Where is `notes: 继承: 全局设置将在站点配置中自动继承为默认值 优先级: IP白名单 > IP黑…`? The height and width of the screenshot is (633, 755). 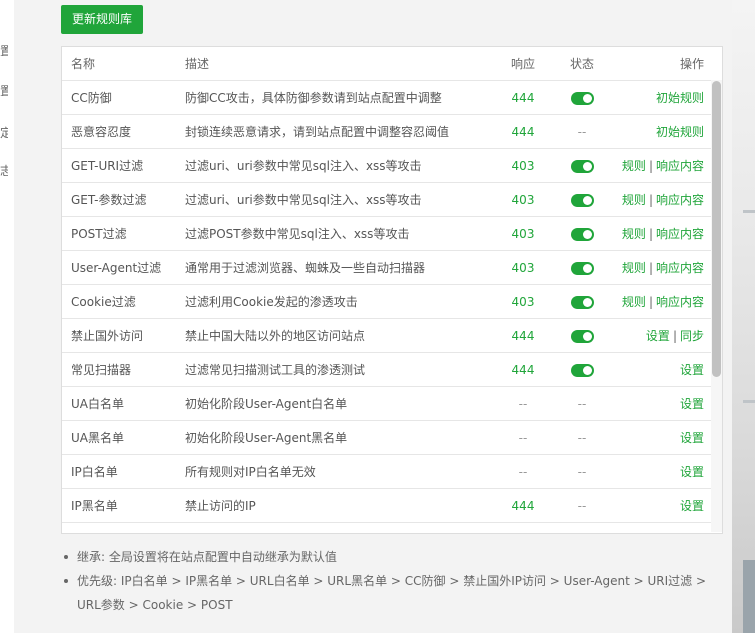 notes: 继承: 全局设置将在站点配置中自动继承为默认值 优先级: IP白名单 > IP黑… is located at coordinates (391, 581).